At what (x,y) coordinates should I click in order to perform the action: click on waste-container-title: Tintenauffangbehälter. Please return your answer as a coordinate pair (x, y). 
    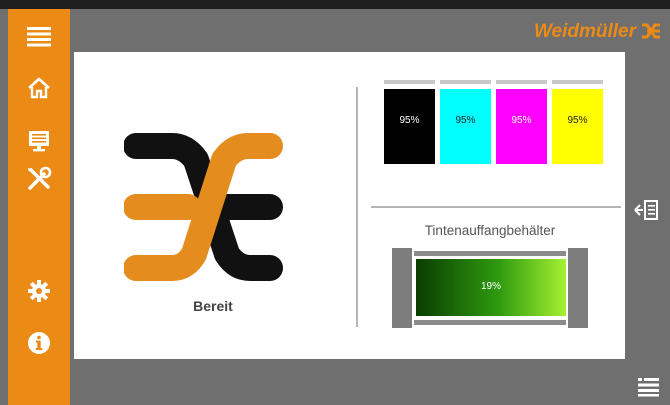
    Looking at the image, I should click on (490, 230).